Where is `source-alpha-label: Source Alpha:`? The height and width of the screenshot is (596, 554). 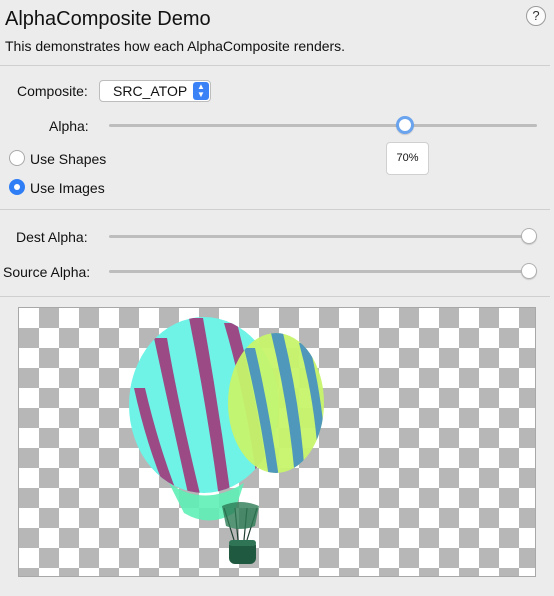
source-alpha-label: Source Alpha: is located at coordinates (47, 272).